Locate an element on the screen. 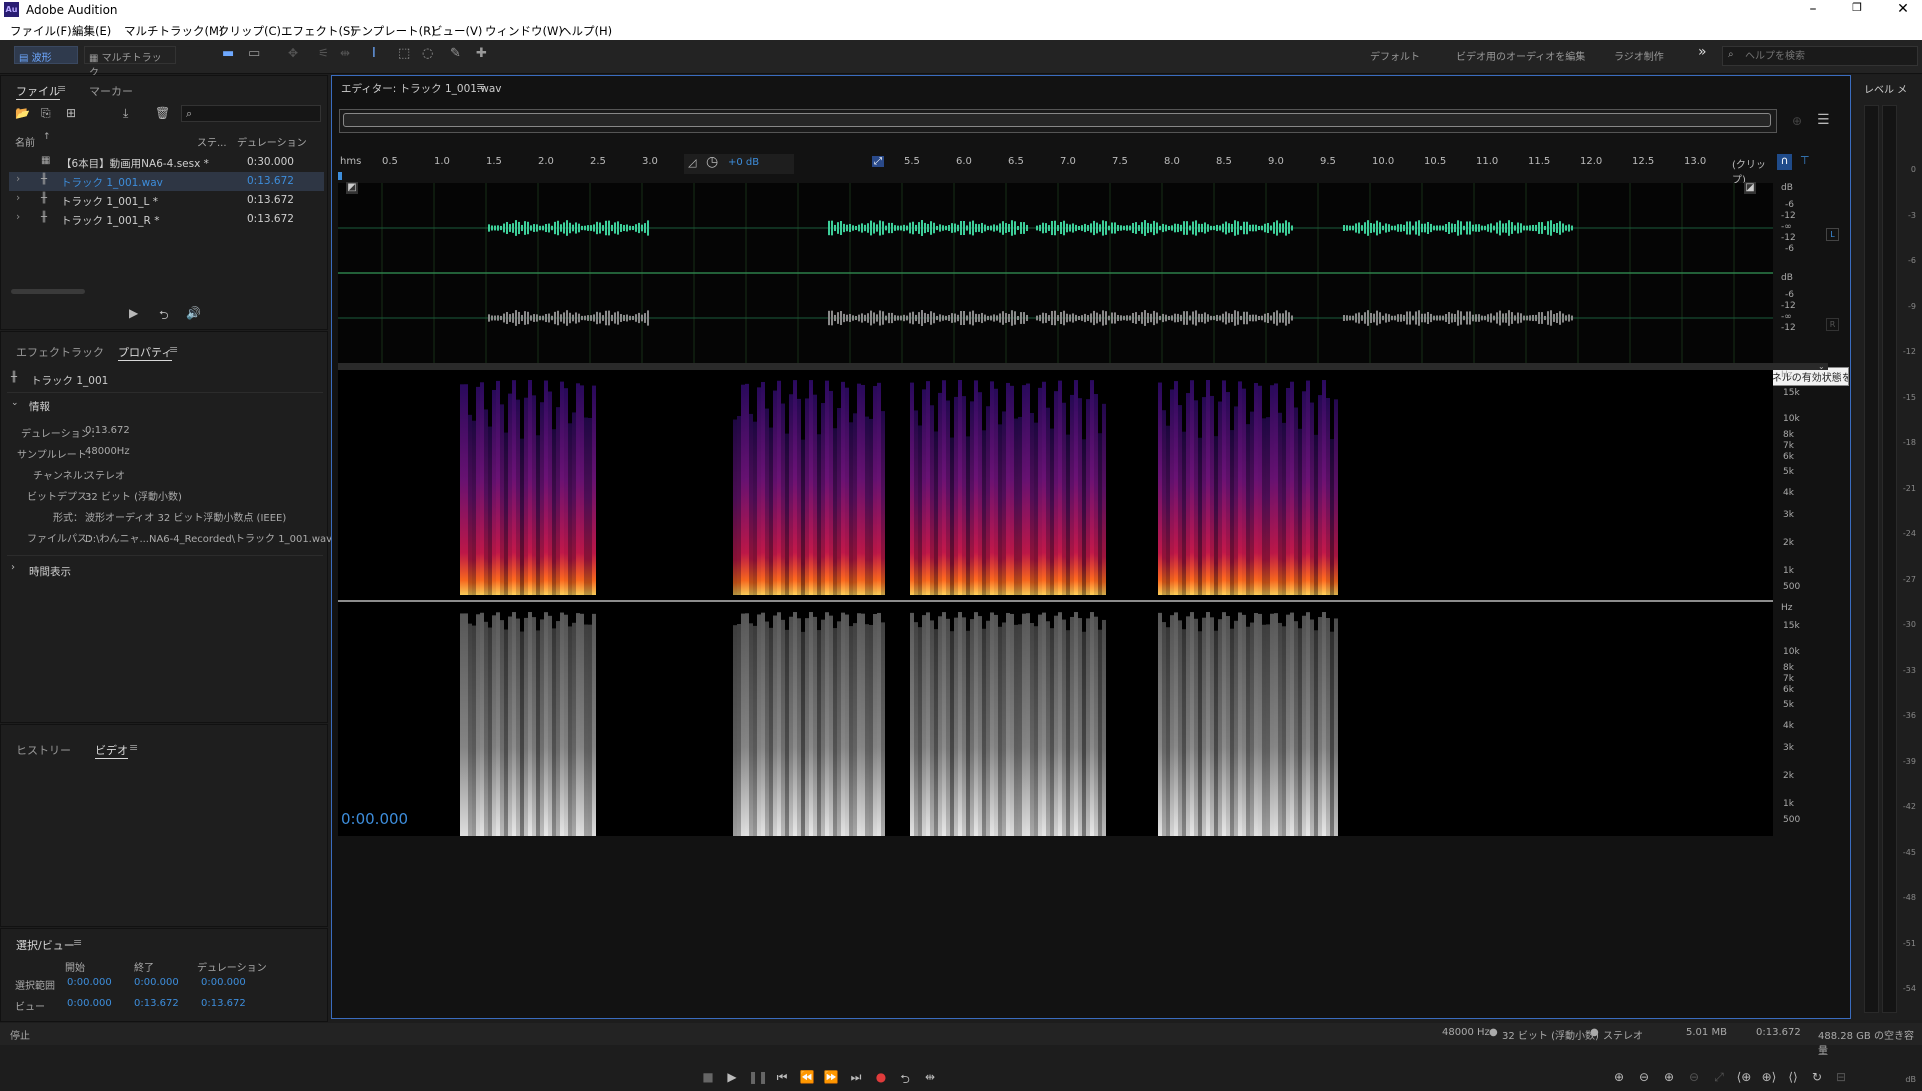 Image resolution: width=1922 pixels, height=1091 pixels. play-preview-icon: ▶ is located at coordinates (133, 313).